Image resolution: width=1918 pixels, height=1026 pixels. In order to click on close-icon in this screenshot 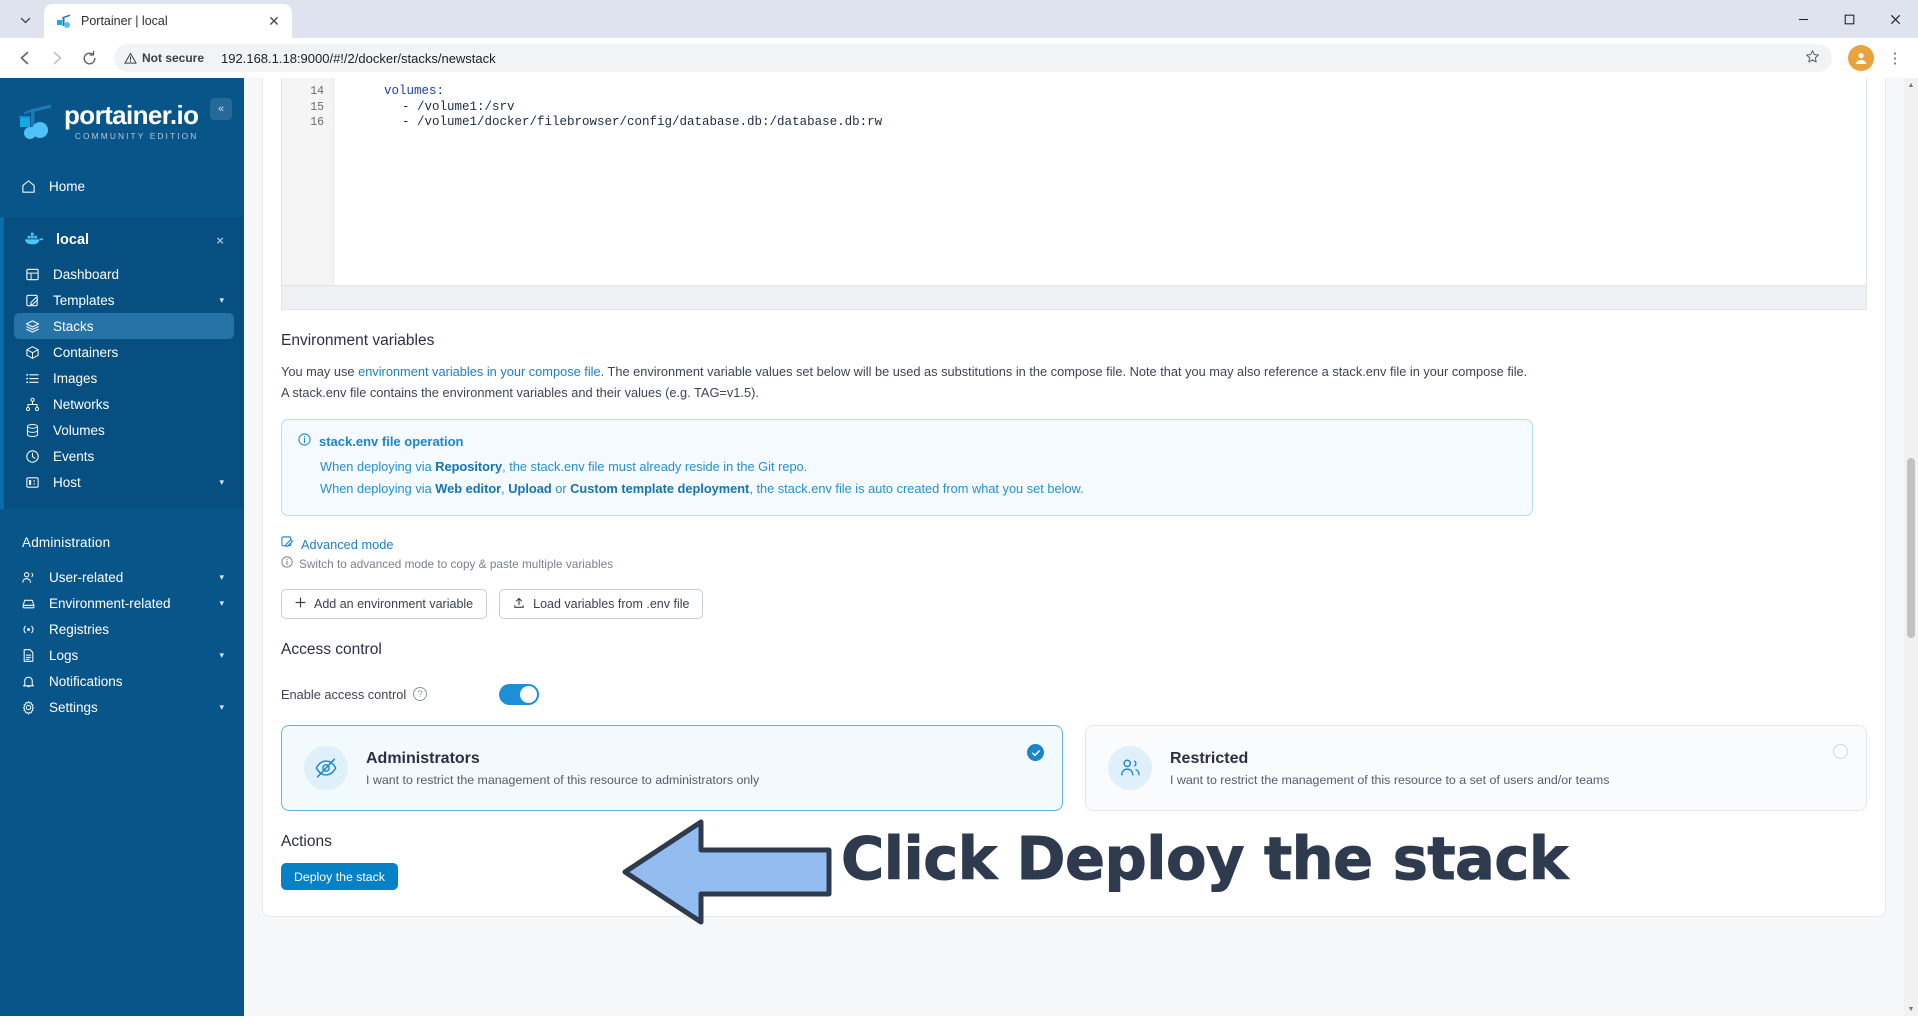, I will do `click(1895, 19)`.